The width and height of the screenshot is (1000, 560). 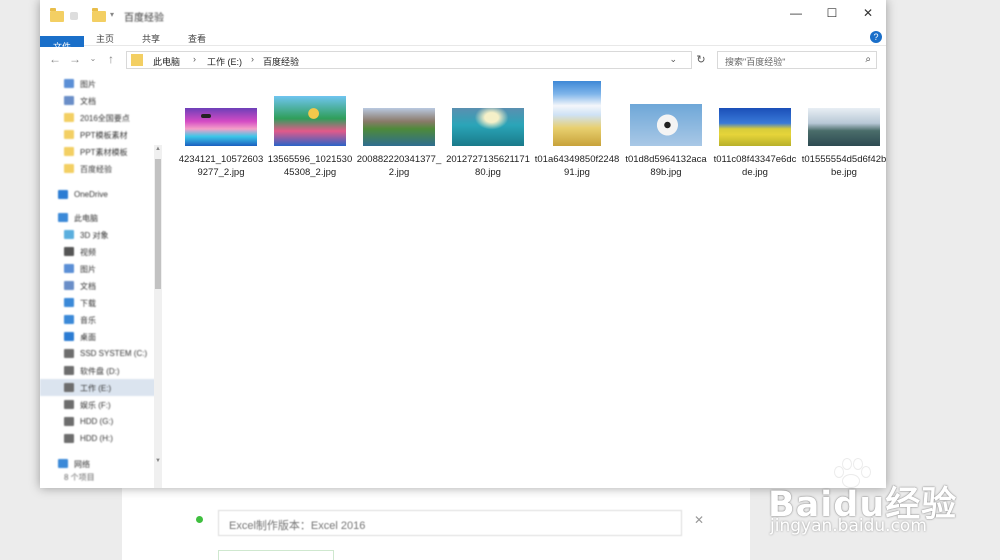 I want to click on file-item: t01555554d5d6f42bbe.jpg, so click(x=843, y=130).